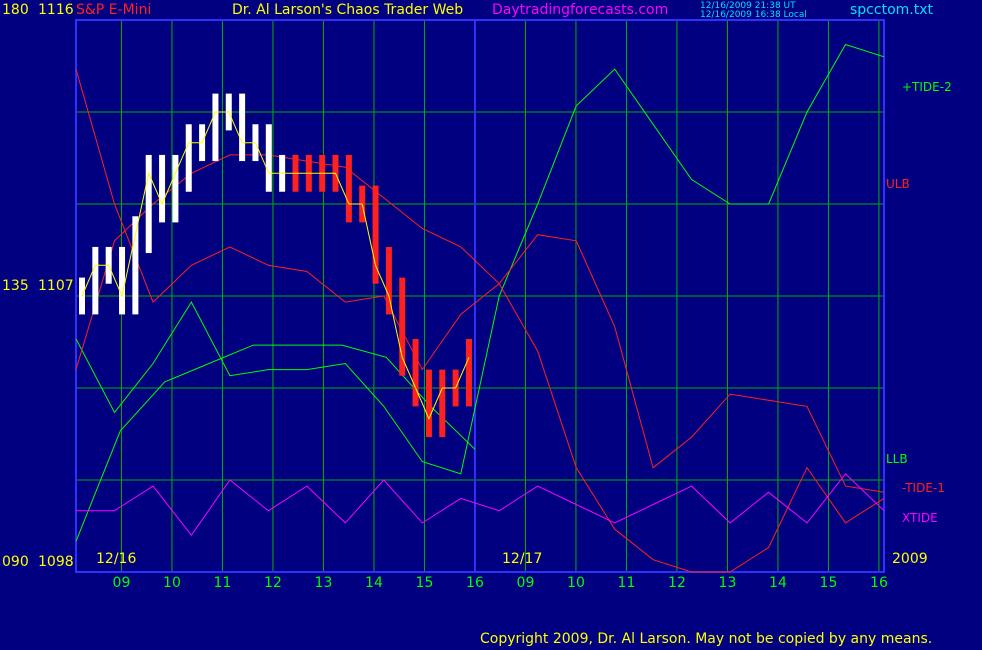 This screenshot has width=982, height=650. Describe the element at coordinates (580, 10) in the screenshot. I see `site-label: Daytradingforecasts.com` at that location.